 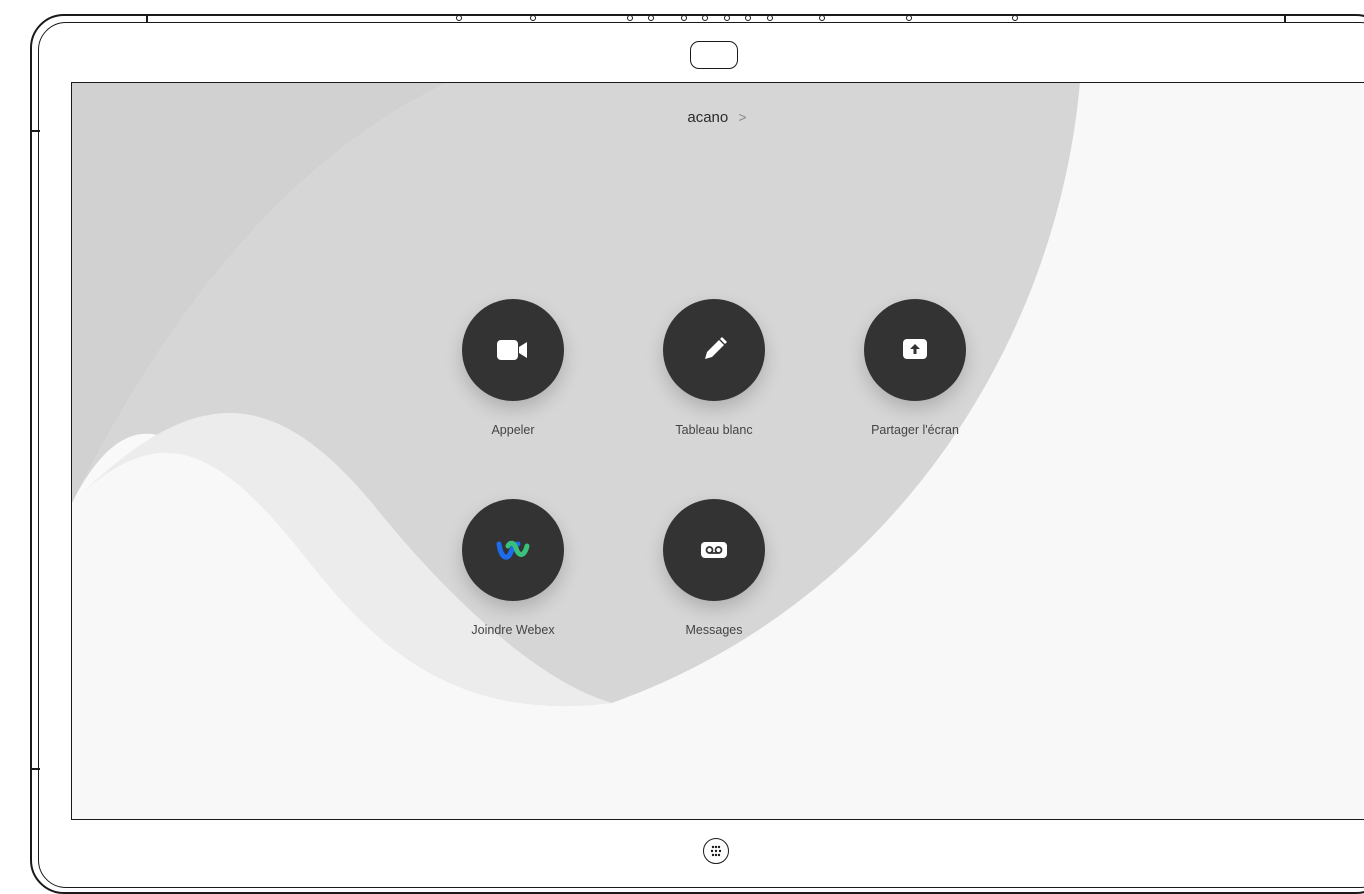 I want to click on share-screen-icon, so click(x=915, y=349).